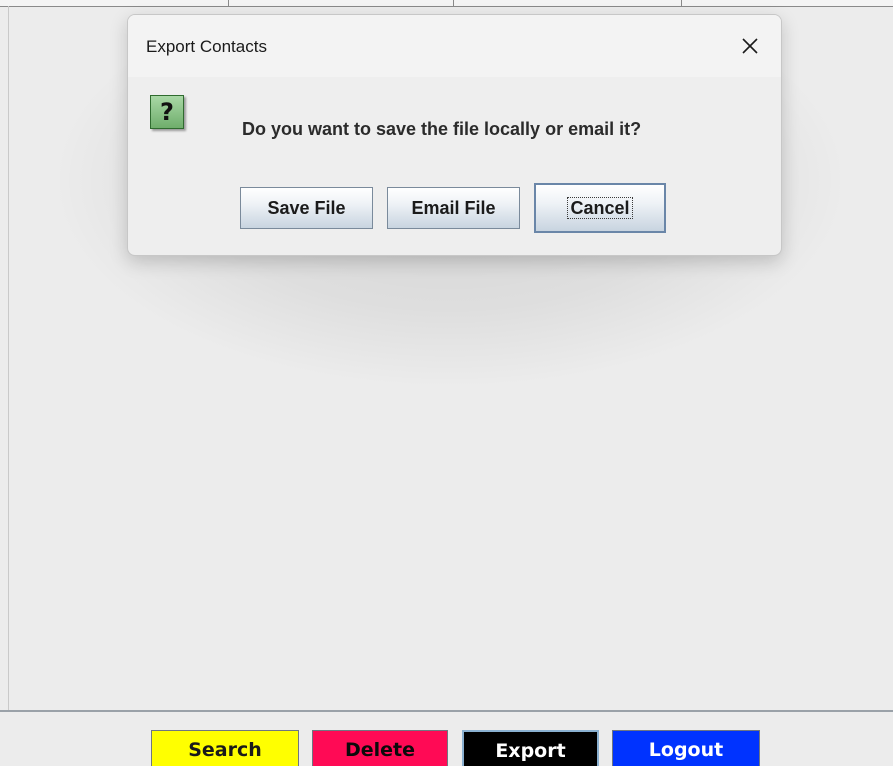 The image size is (893, 766). Describe the element at coordinates (206, 46) in the screenshot. I see `dialog-title: Export Contacts` at that location.